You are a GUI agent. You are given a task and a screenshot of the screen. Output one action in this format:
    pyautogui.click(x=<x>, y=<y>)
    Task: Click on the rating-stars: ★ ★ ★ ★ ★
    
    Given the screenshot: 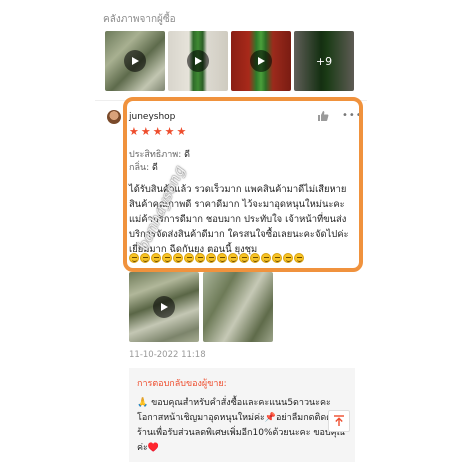 What is the action you would take?
    pyautogui.click(x=157, y=131)
    